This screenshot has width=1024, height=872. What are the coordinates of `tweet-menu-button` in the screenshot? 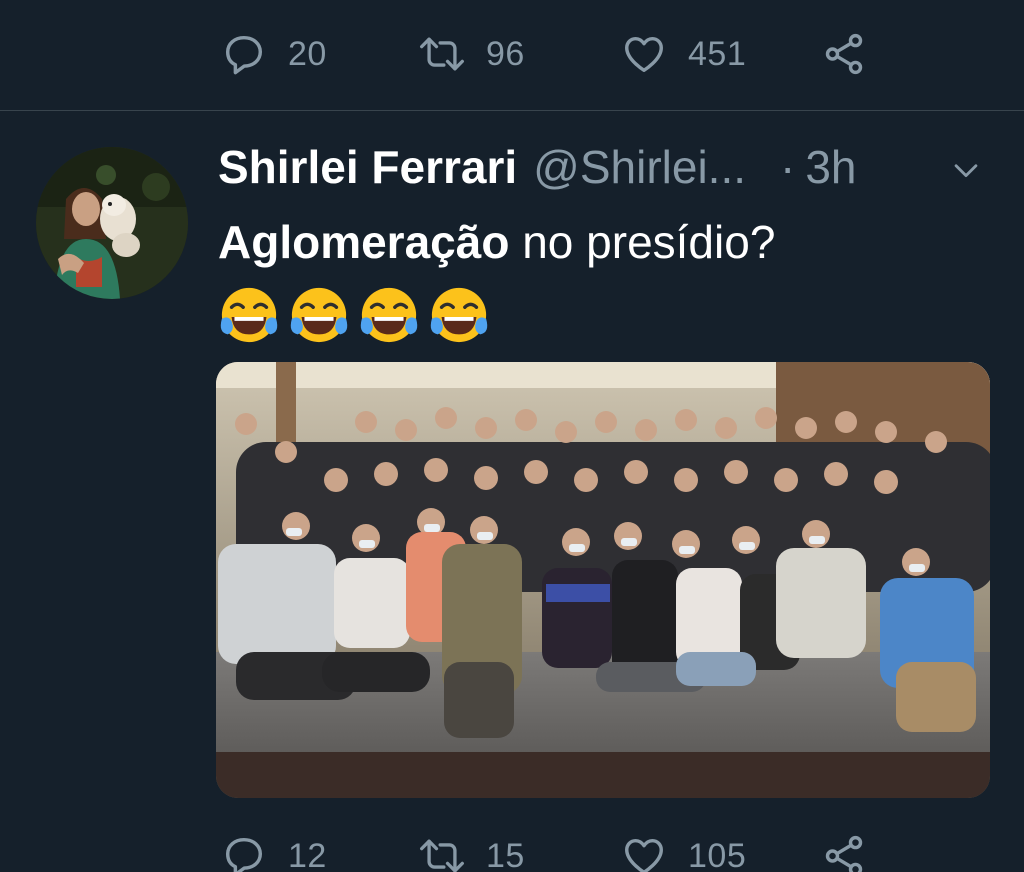 It's located at (966, 172).